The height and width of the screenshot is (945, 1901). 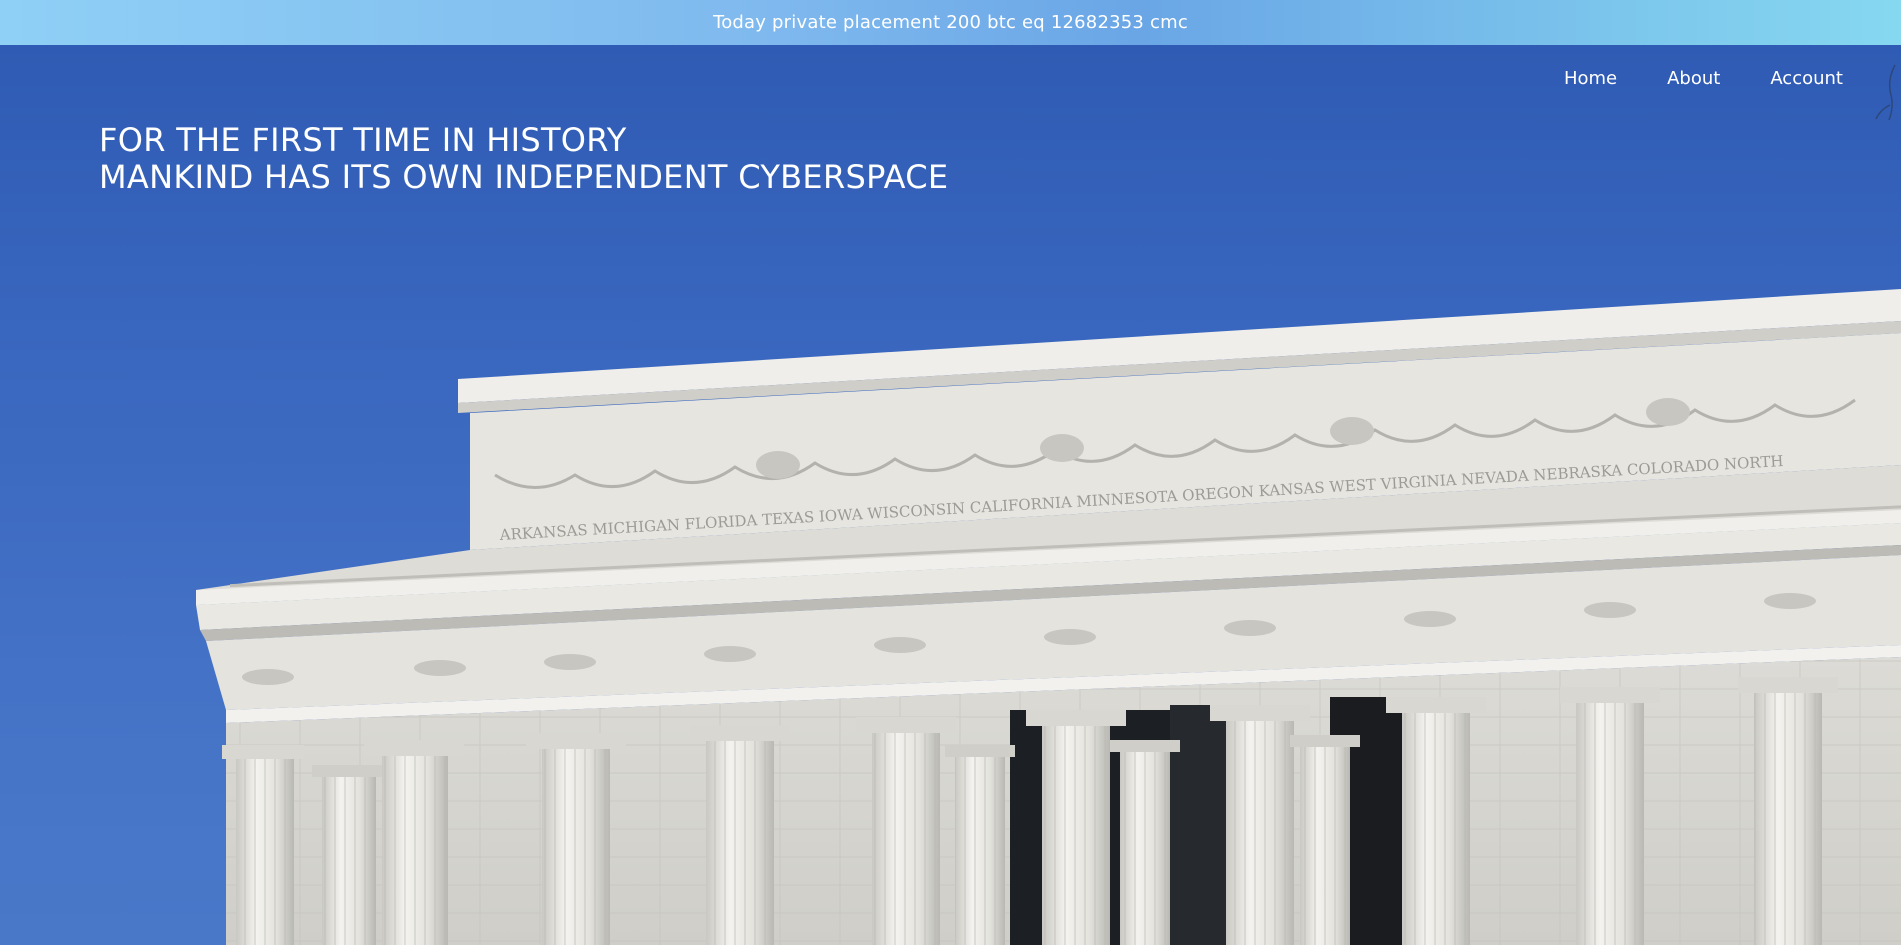 What do you see at coordinates (1693, 78) in the screenshot?
I see `nav-about-link: About` at bounding box center [1693, 78].